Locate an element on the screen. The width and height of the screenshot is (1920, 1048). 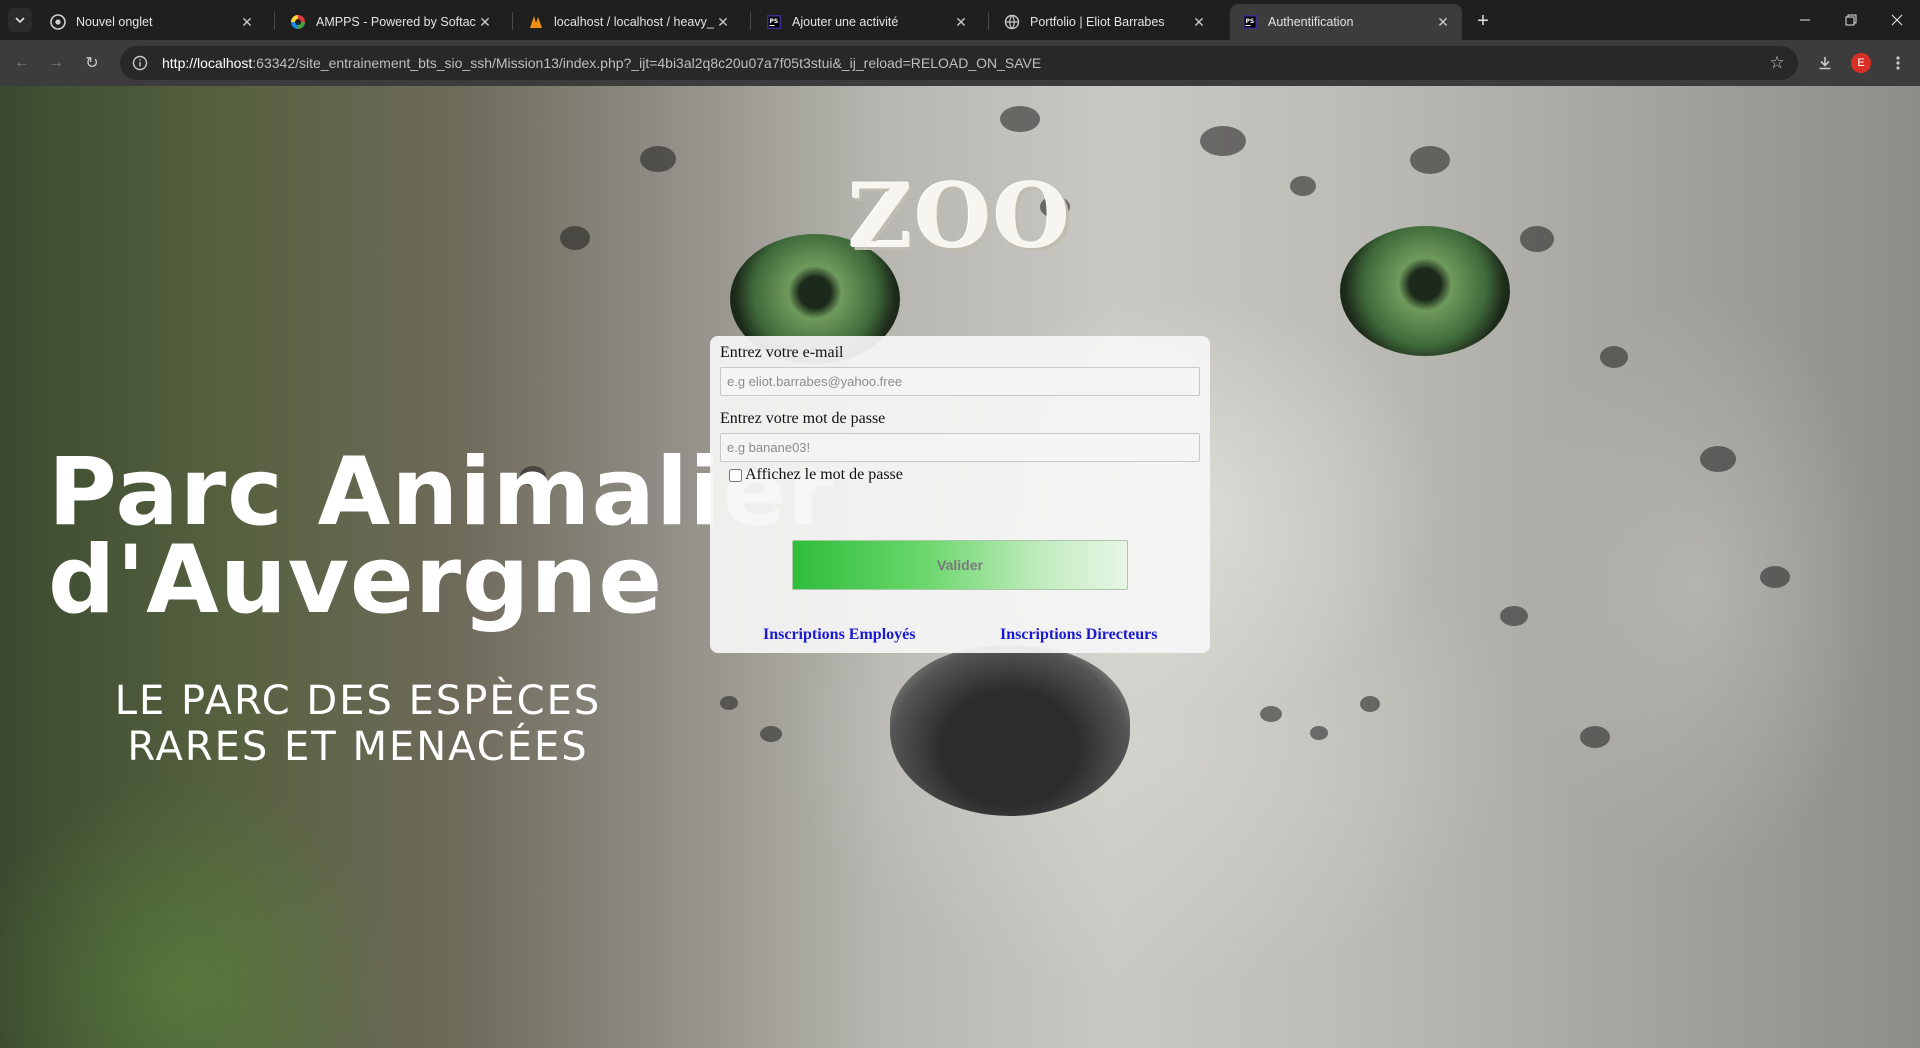
close-icon is located at coordinates (1897, 20).